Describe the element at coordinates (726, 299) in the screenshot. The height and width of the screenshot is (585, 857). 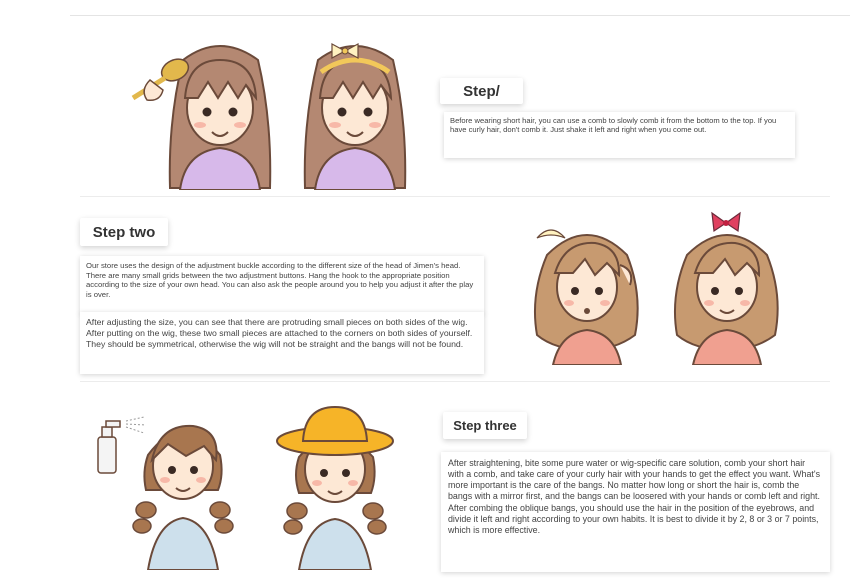
I see `girl-with-bow-illustration` at that location.